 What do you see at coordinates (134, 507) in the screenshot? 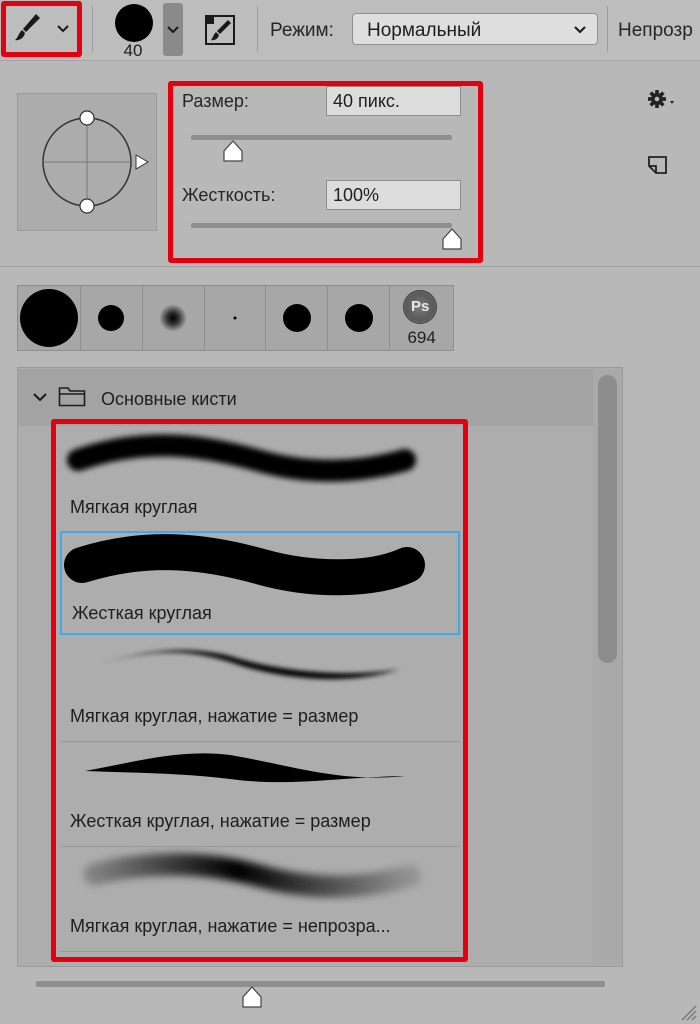
I see `brush-item-label: Мягкая круглая` at bounding box center [134, 507].